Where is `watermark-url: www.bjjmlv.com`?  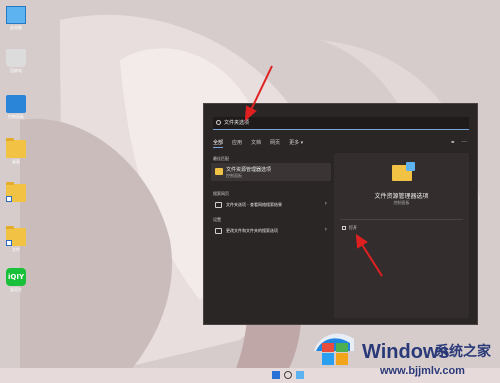
watermark-url: www.bjjmlv.com is located at coordinates (422, 371).